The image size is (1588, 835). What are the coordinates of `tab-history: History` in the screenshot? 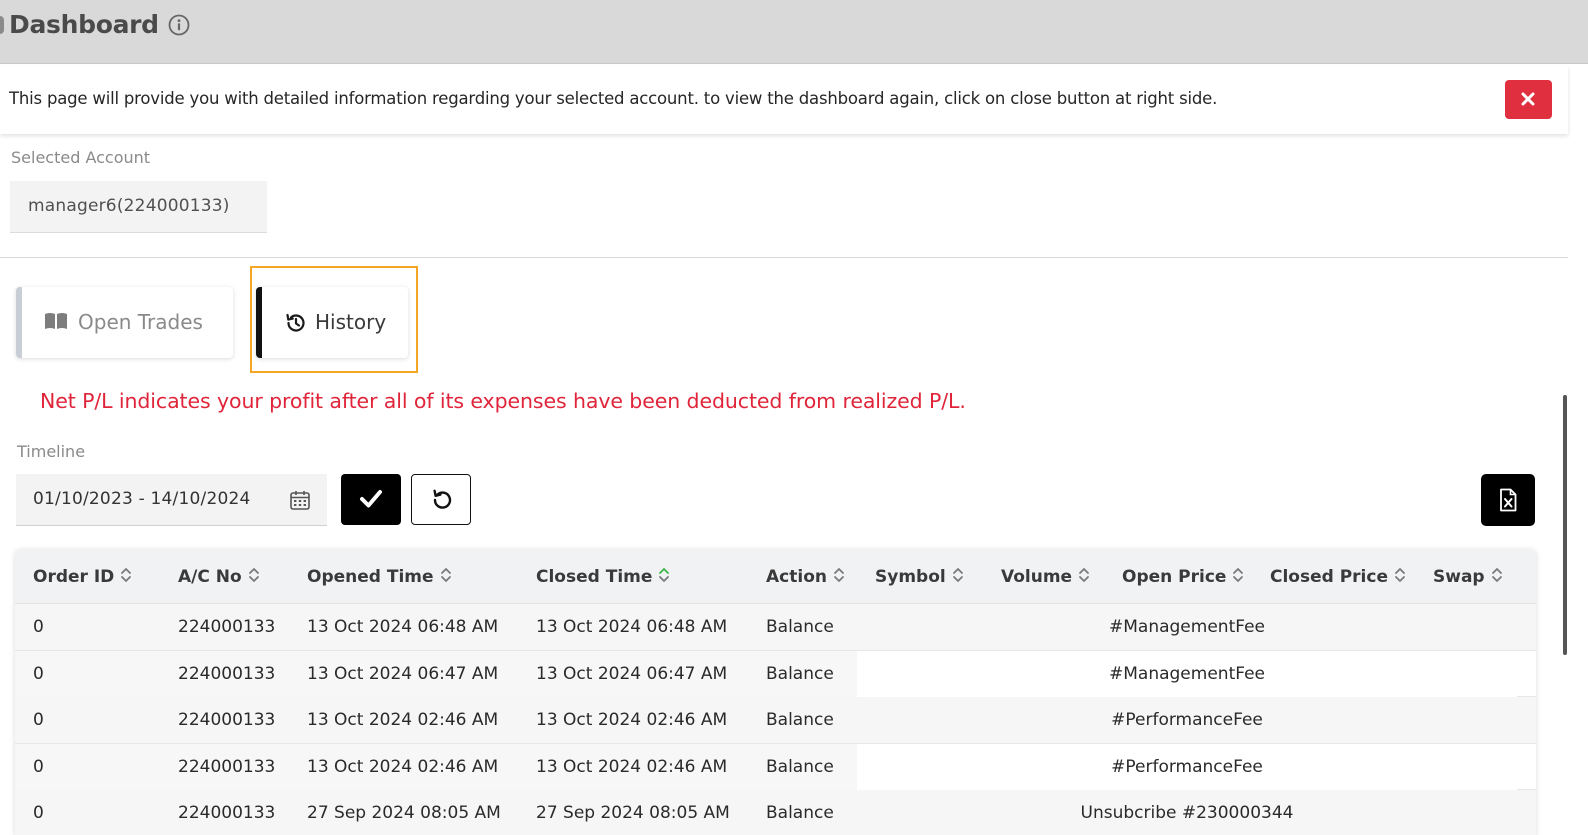 It's located at (332, 322).